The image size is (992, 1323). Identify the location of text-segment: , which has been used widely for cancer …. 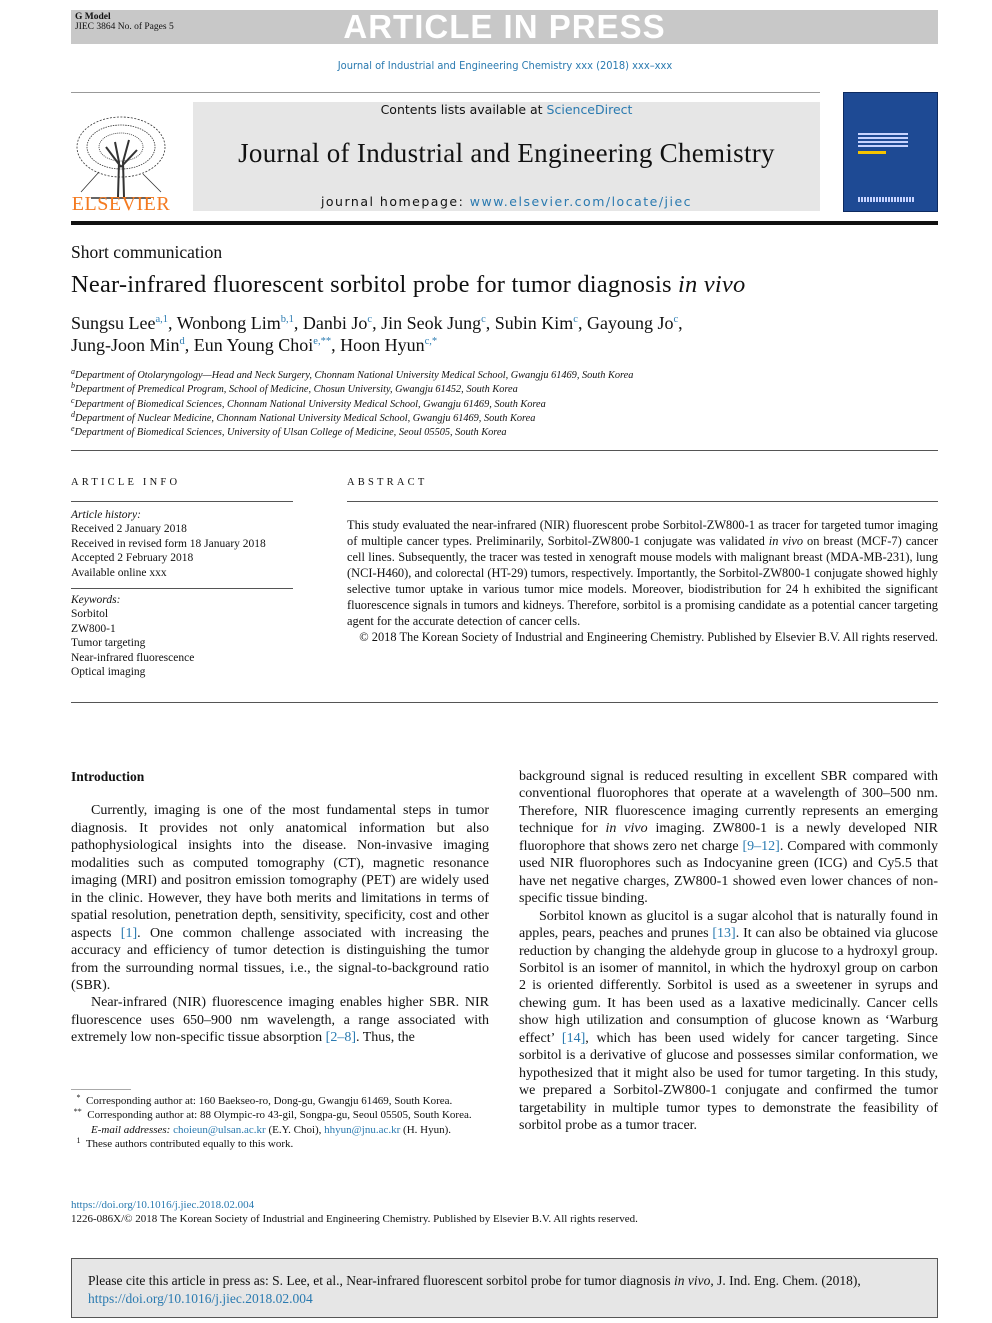
(728, 1082).